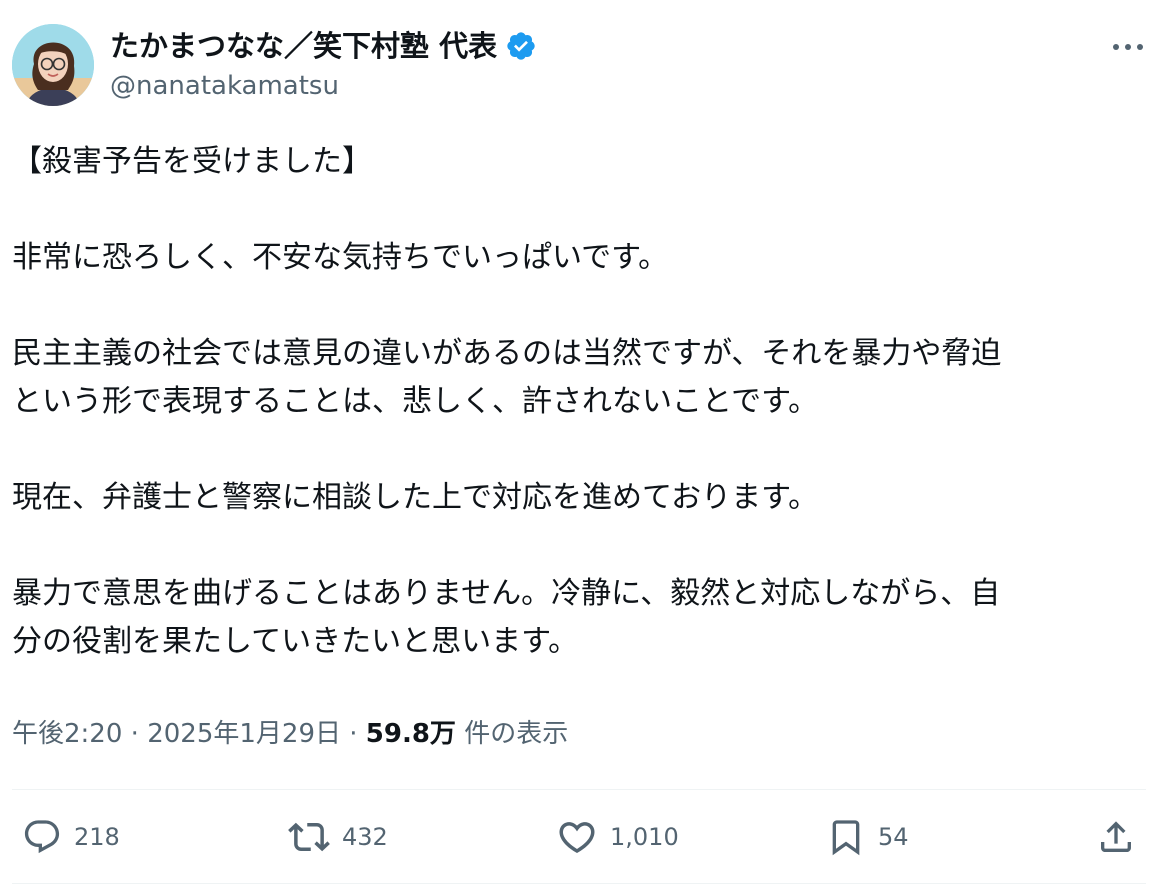 This screenshot has width=1174, height=890. Describe the element at coordinates (577, 837) in the screenshot. I see `heart-icon` at that location.